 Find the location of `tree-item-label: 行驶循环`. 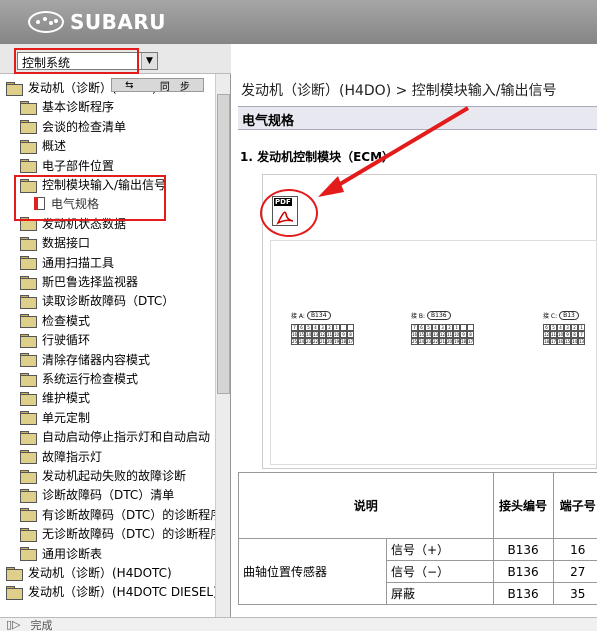

tree-item-label: 行驶循环 is located at coordinates (66, 339).